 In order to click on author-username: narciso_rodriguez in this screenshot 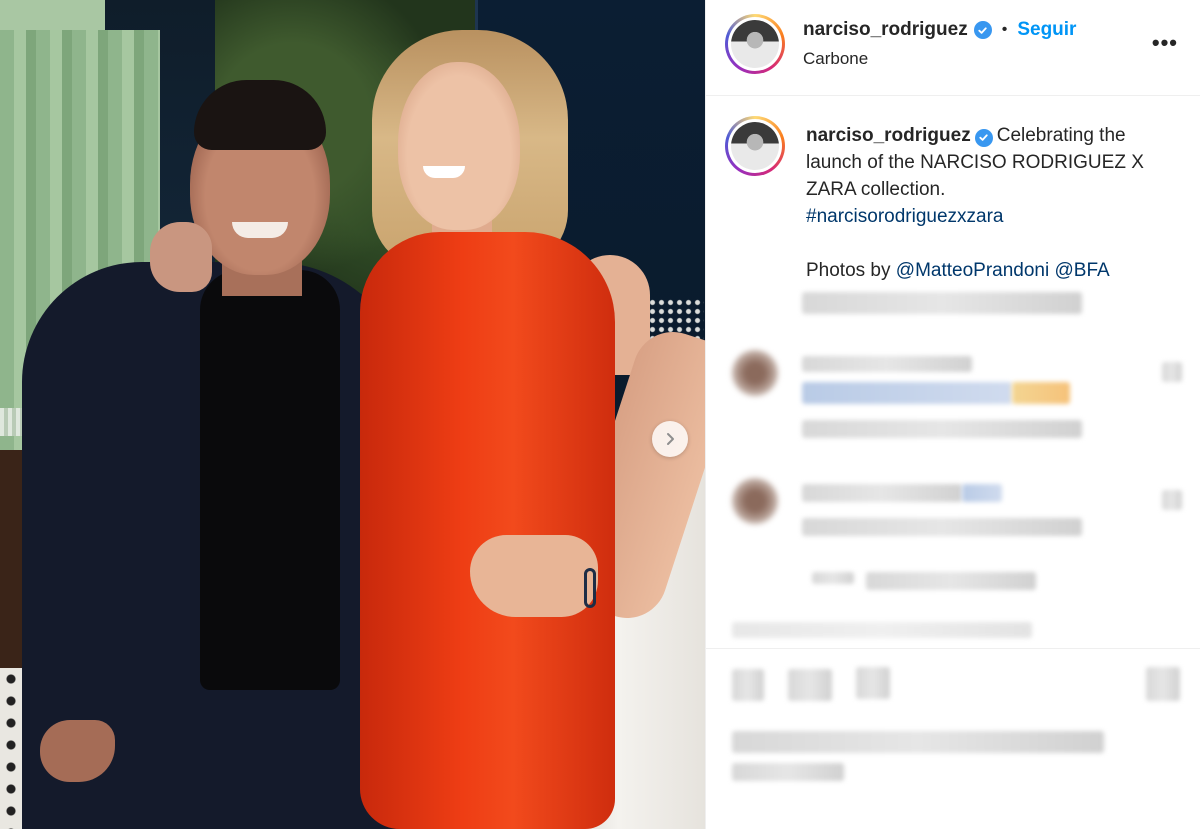, I will do `click(885, 30)`.